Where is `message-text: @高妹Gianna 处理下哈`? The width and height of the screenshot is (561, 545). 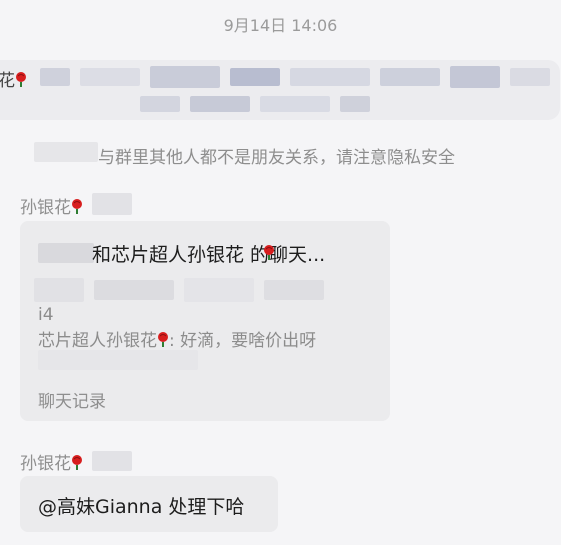
message-text: @高妹Gianna 处理下哈 is located at coordinates (141, 507).